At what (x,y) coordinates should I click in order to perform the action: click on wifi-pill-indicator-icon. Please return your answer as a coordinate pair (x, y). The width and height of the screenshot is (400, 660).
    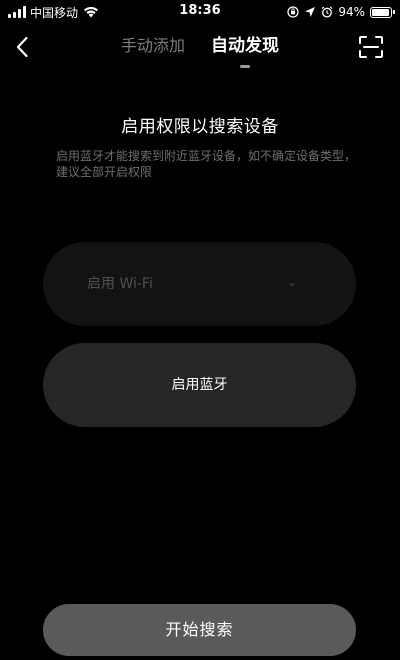
    Looking at the image, I should click on (292, 284).